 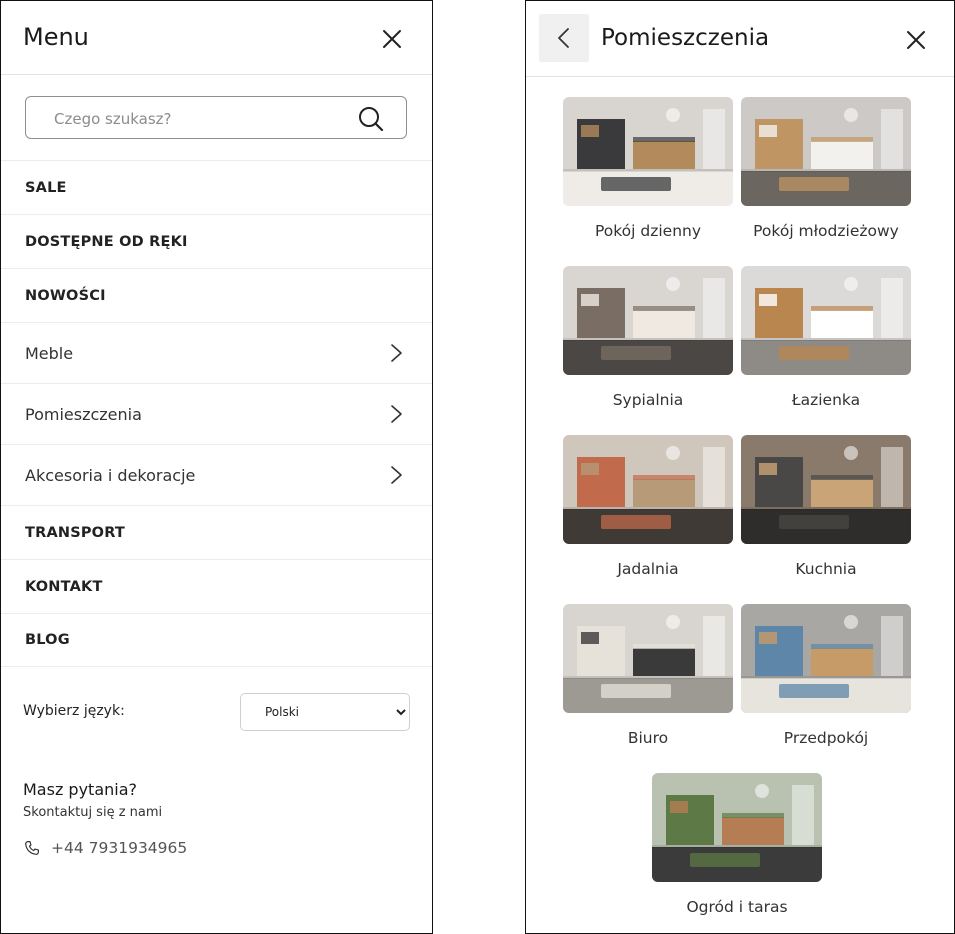 I want to click on room-label: Biuro, so click(x=648, y=738).